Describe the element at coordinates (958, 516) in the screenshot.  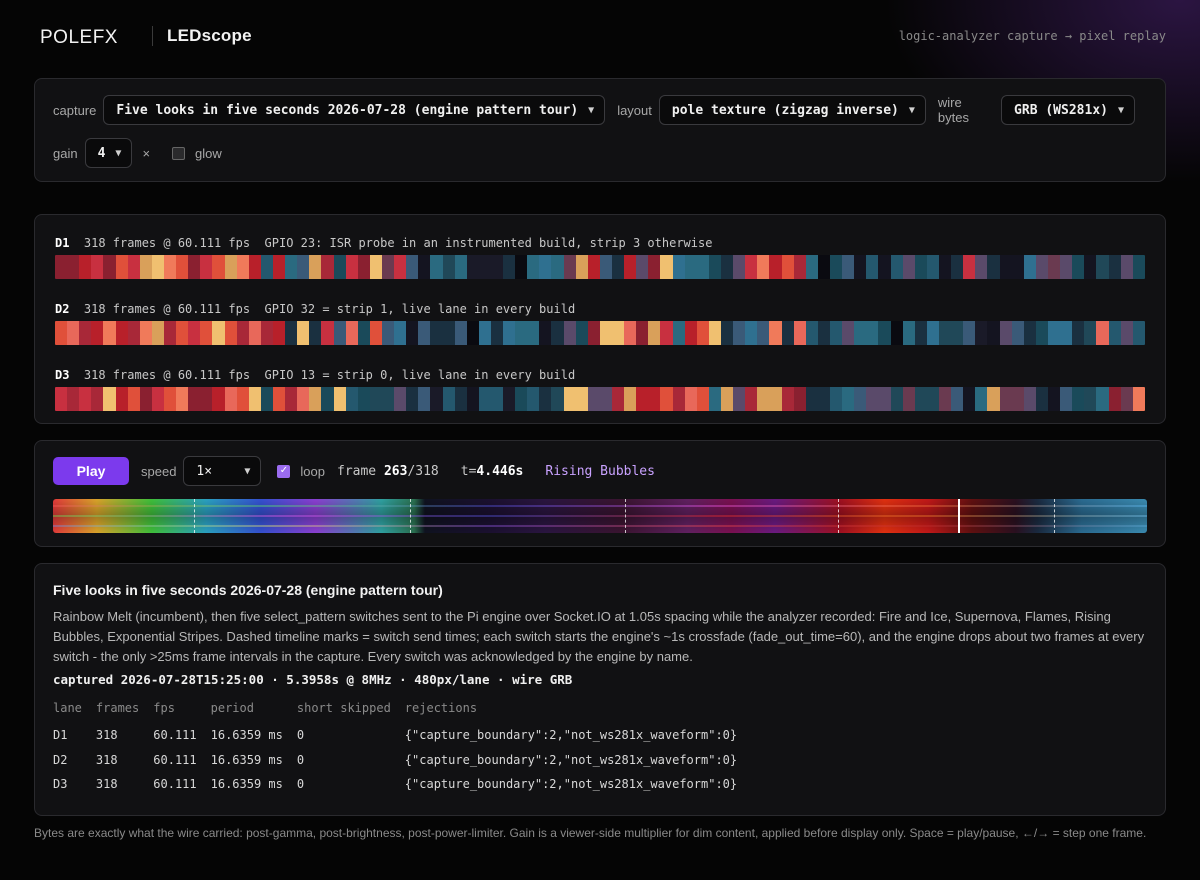
I see `playhead` at that location.